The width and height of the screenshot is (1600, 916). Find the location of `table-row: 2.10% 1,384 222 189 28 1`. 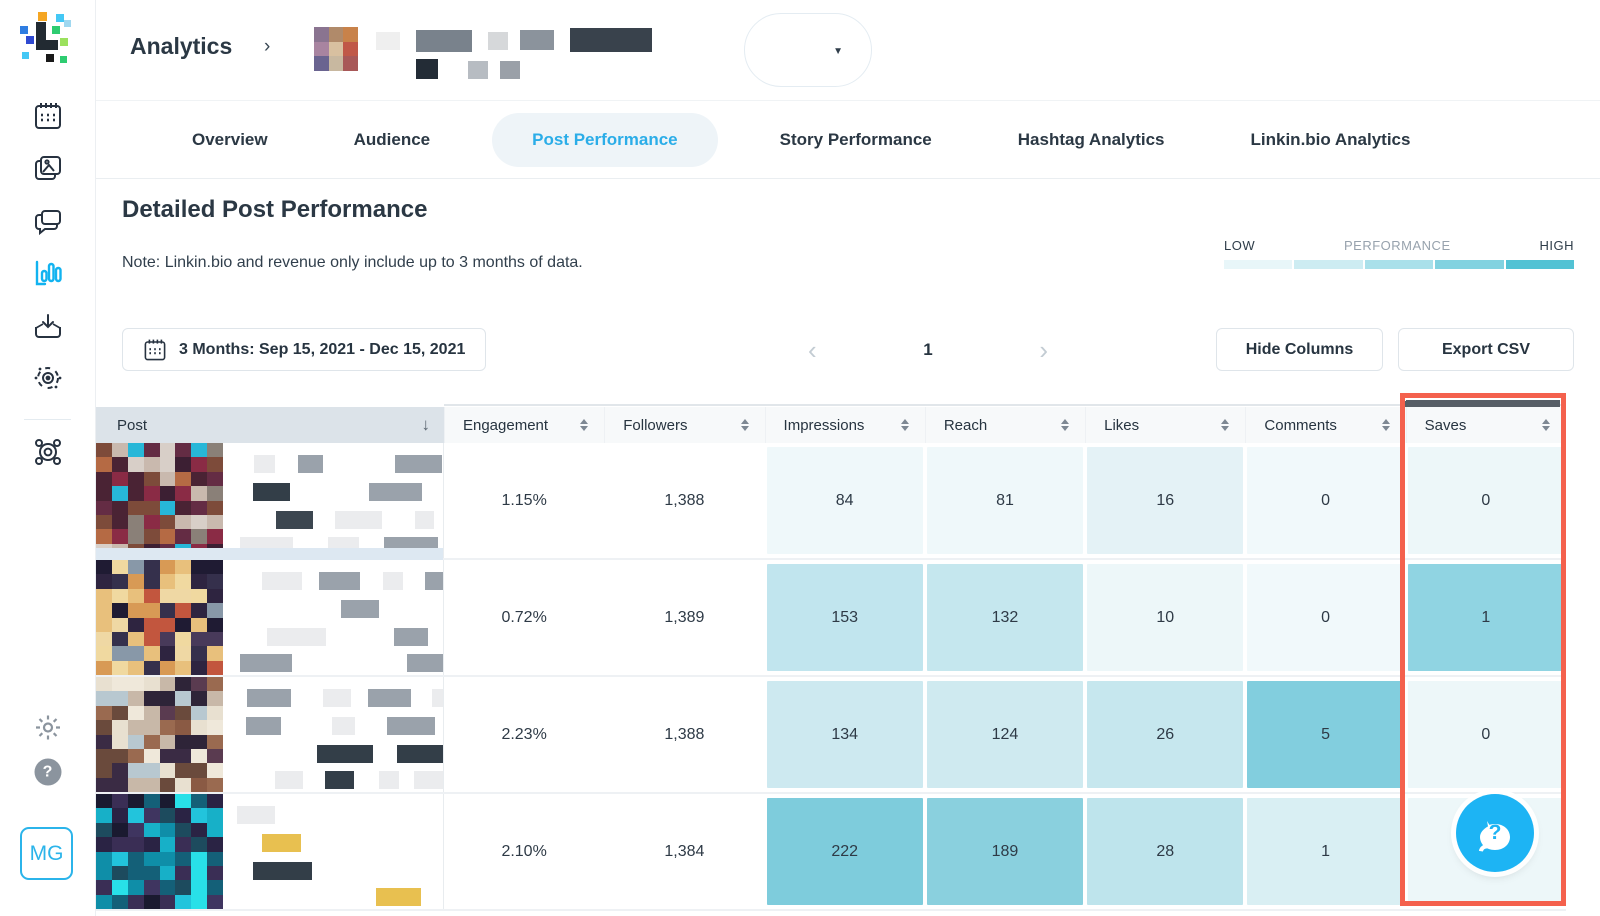

table-row: 2.10% 1,384 222 189 28 1 is located at coordinates (831, 852).